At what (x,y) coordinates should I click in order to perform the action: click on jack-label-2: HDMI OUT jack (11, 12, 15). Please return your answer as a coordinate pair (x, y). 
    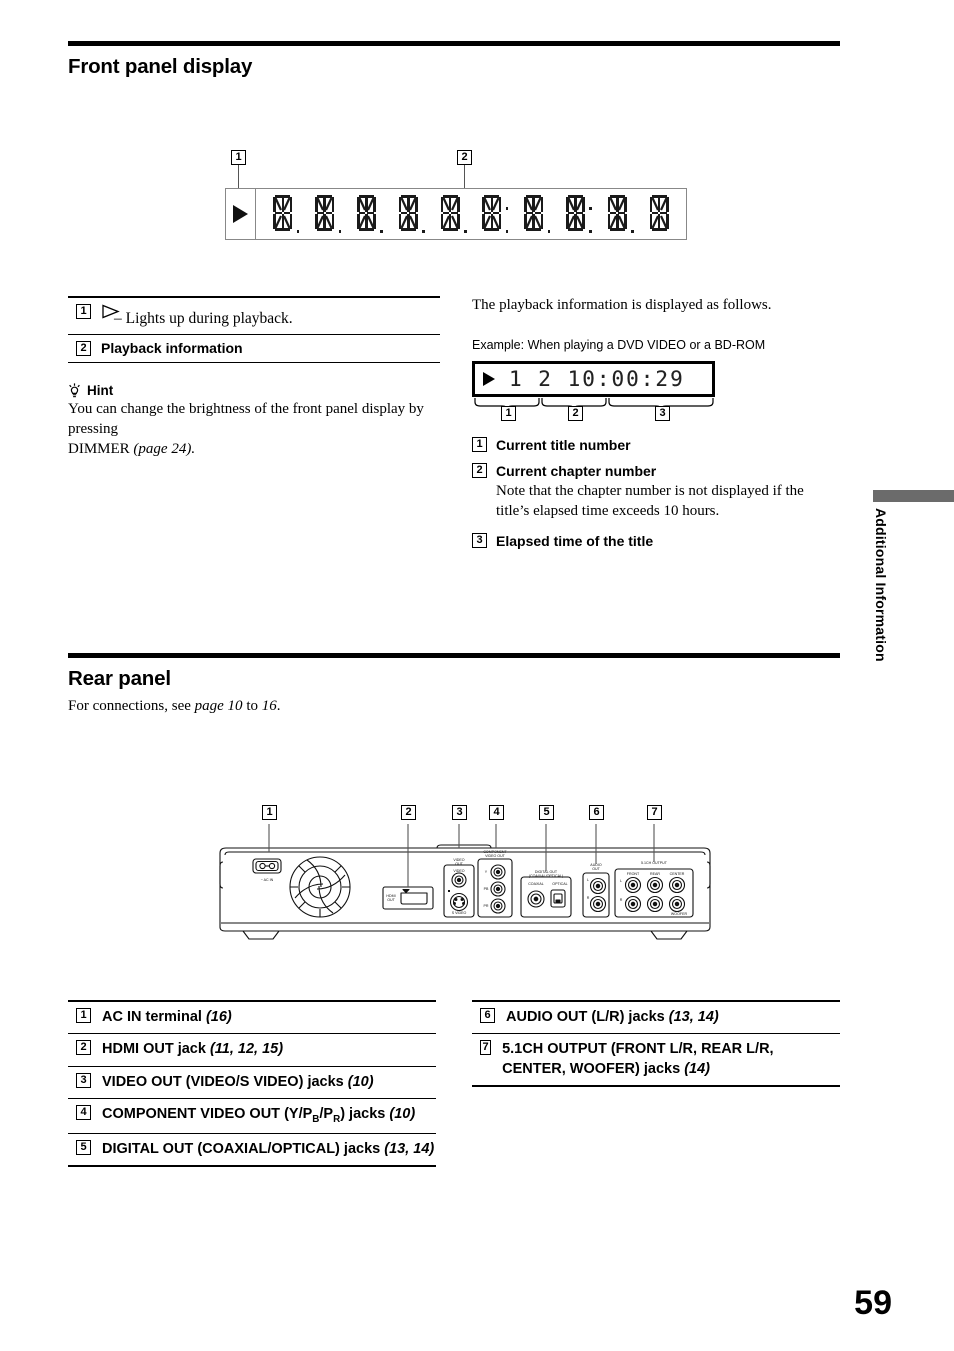
    Looking at the image, I should click on (192, 1049).